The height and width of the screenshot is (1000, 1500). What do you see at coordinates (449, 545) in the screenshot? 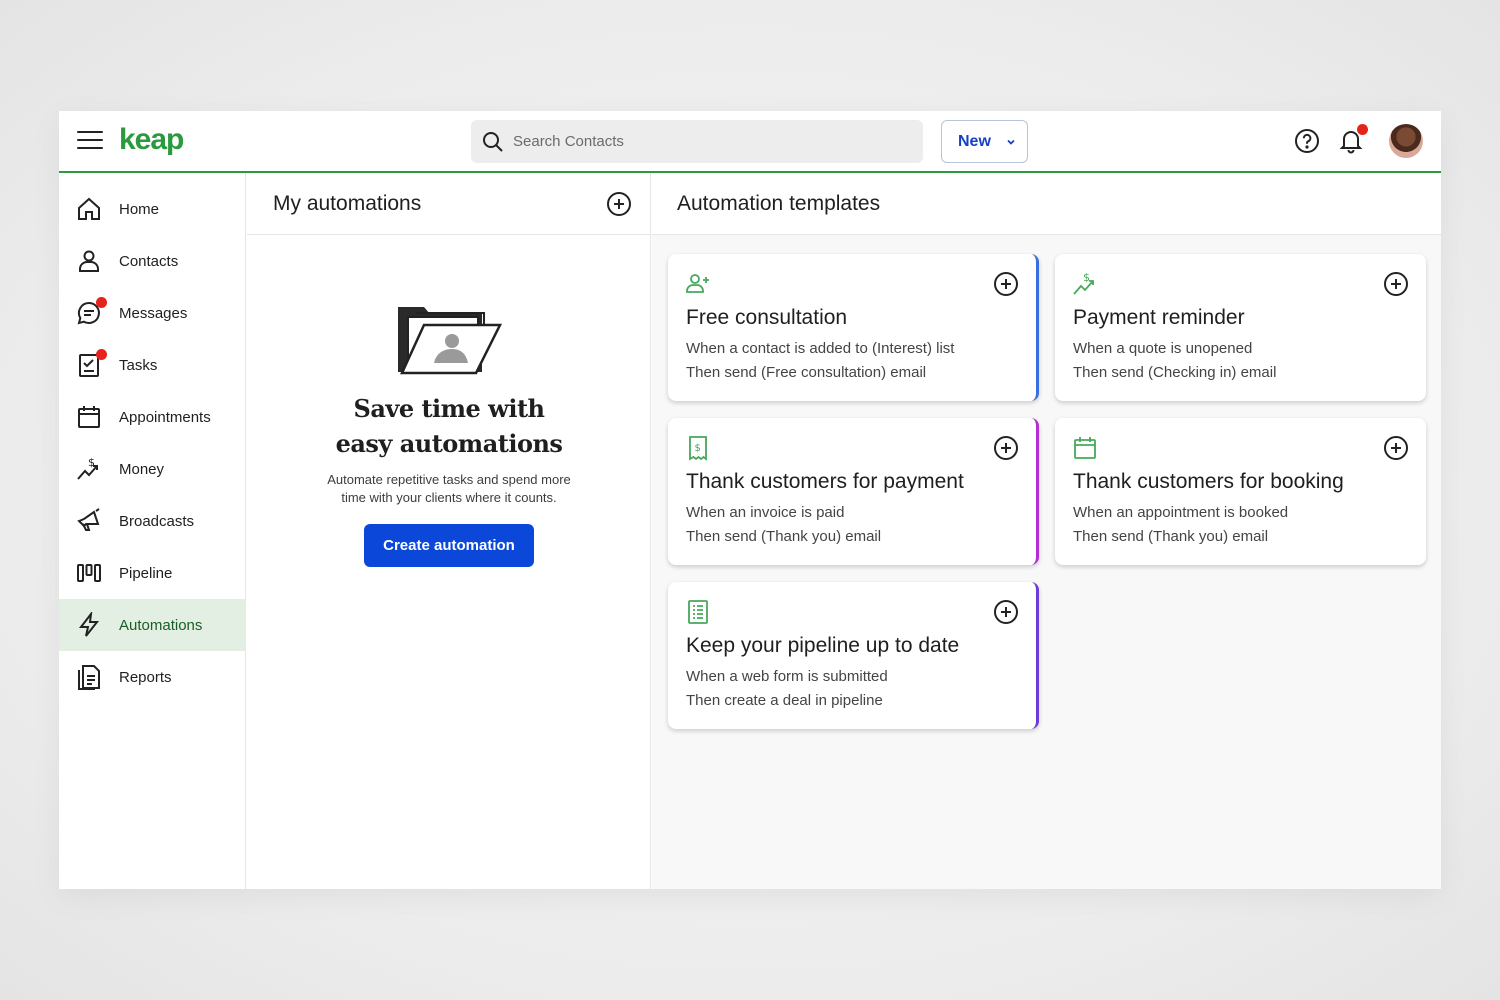
I see `create-automation-button: Create automation` at bounding box center [449, 545].